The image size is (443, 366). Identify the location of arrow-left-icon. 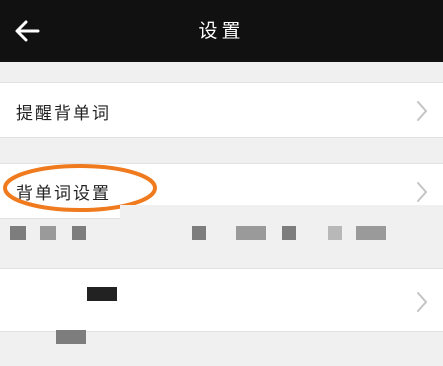
(27, 31).